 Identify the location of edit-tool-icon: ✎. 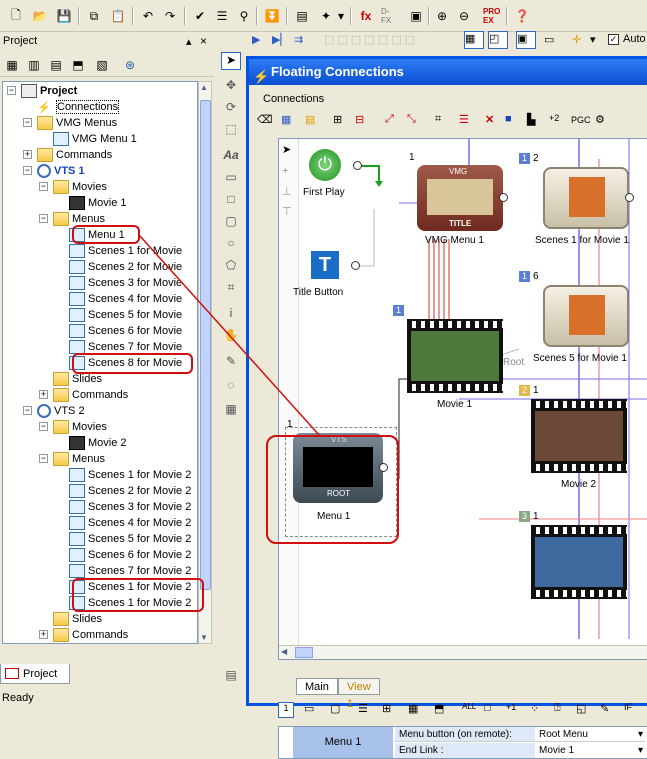
(604, 708).